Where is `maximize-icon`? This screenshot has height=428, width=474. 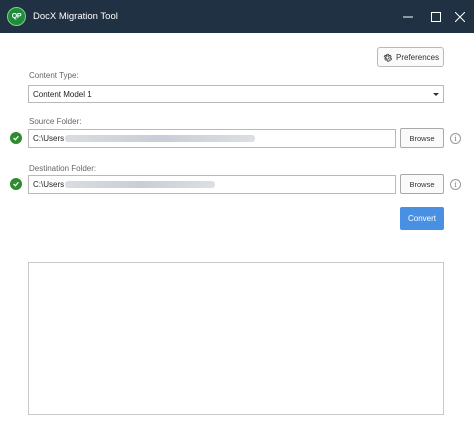 maximize-icon is located at coordinates (436, 16).